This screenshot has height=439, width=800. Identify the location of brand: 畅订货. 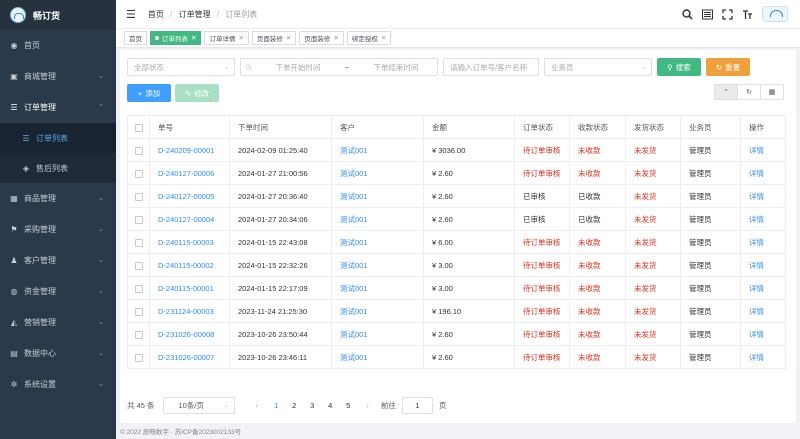
(58, 15).